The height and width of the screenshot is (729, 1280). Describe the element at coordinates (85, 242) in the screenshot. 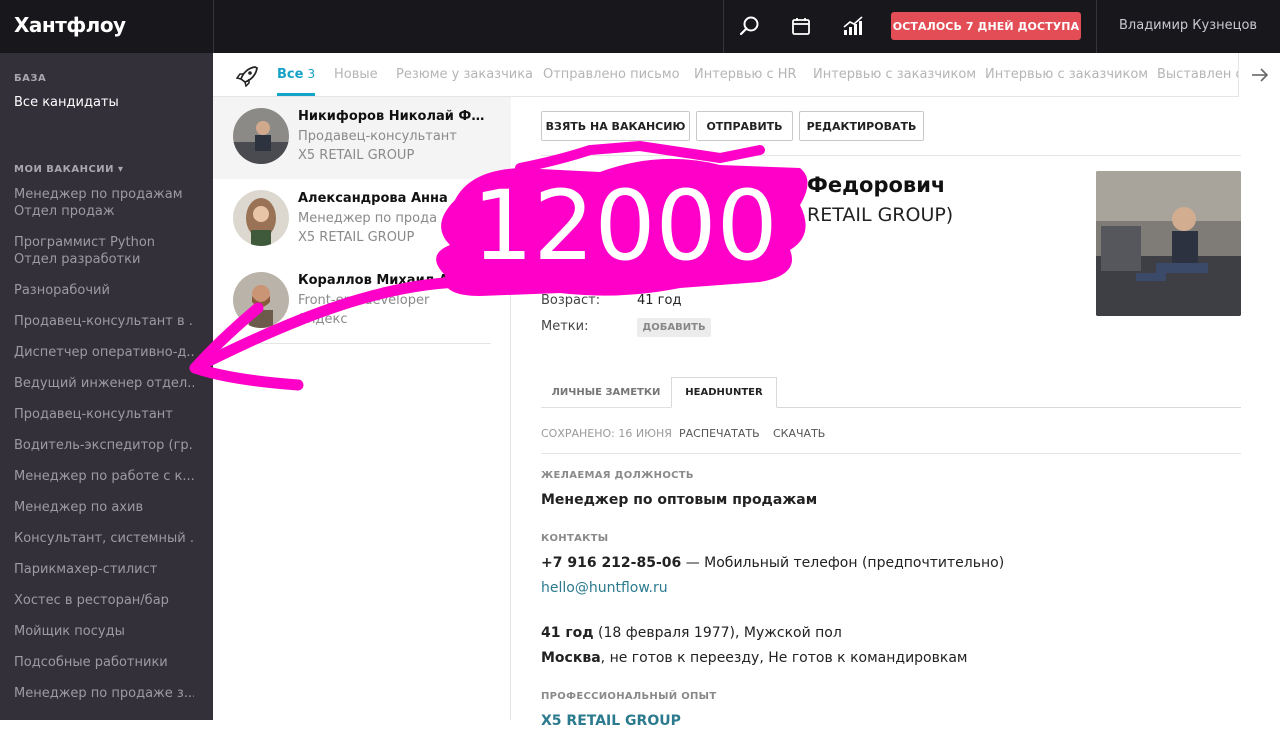

I see `vacancy-title: Программист Python` at that location.